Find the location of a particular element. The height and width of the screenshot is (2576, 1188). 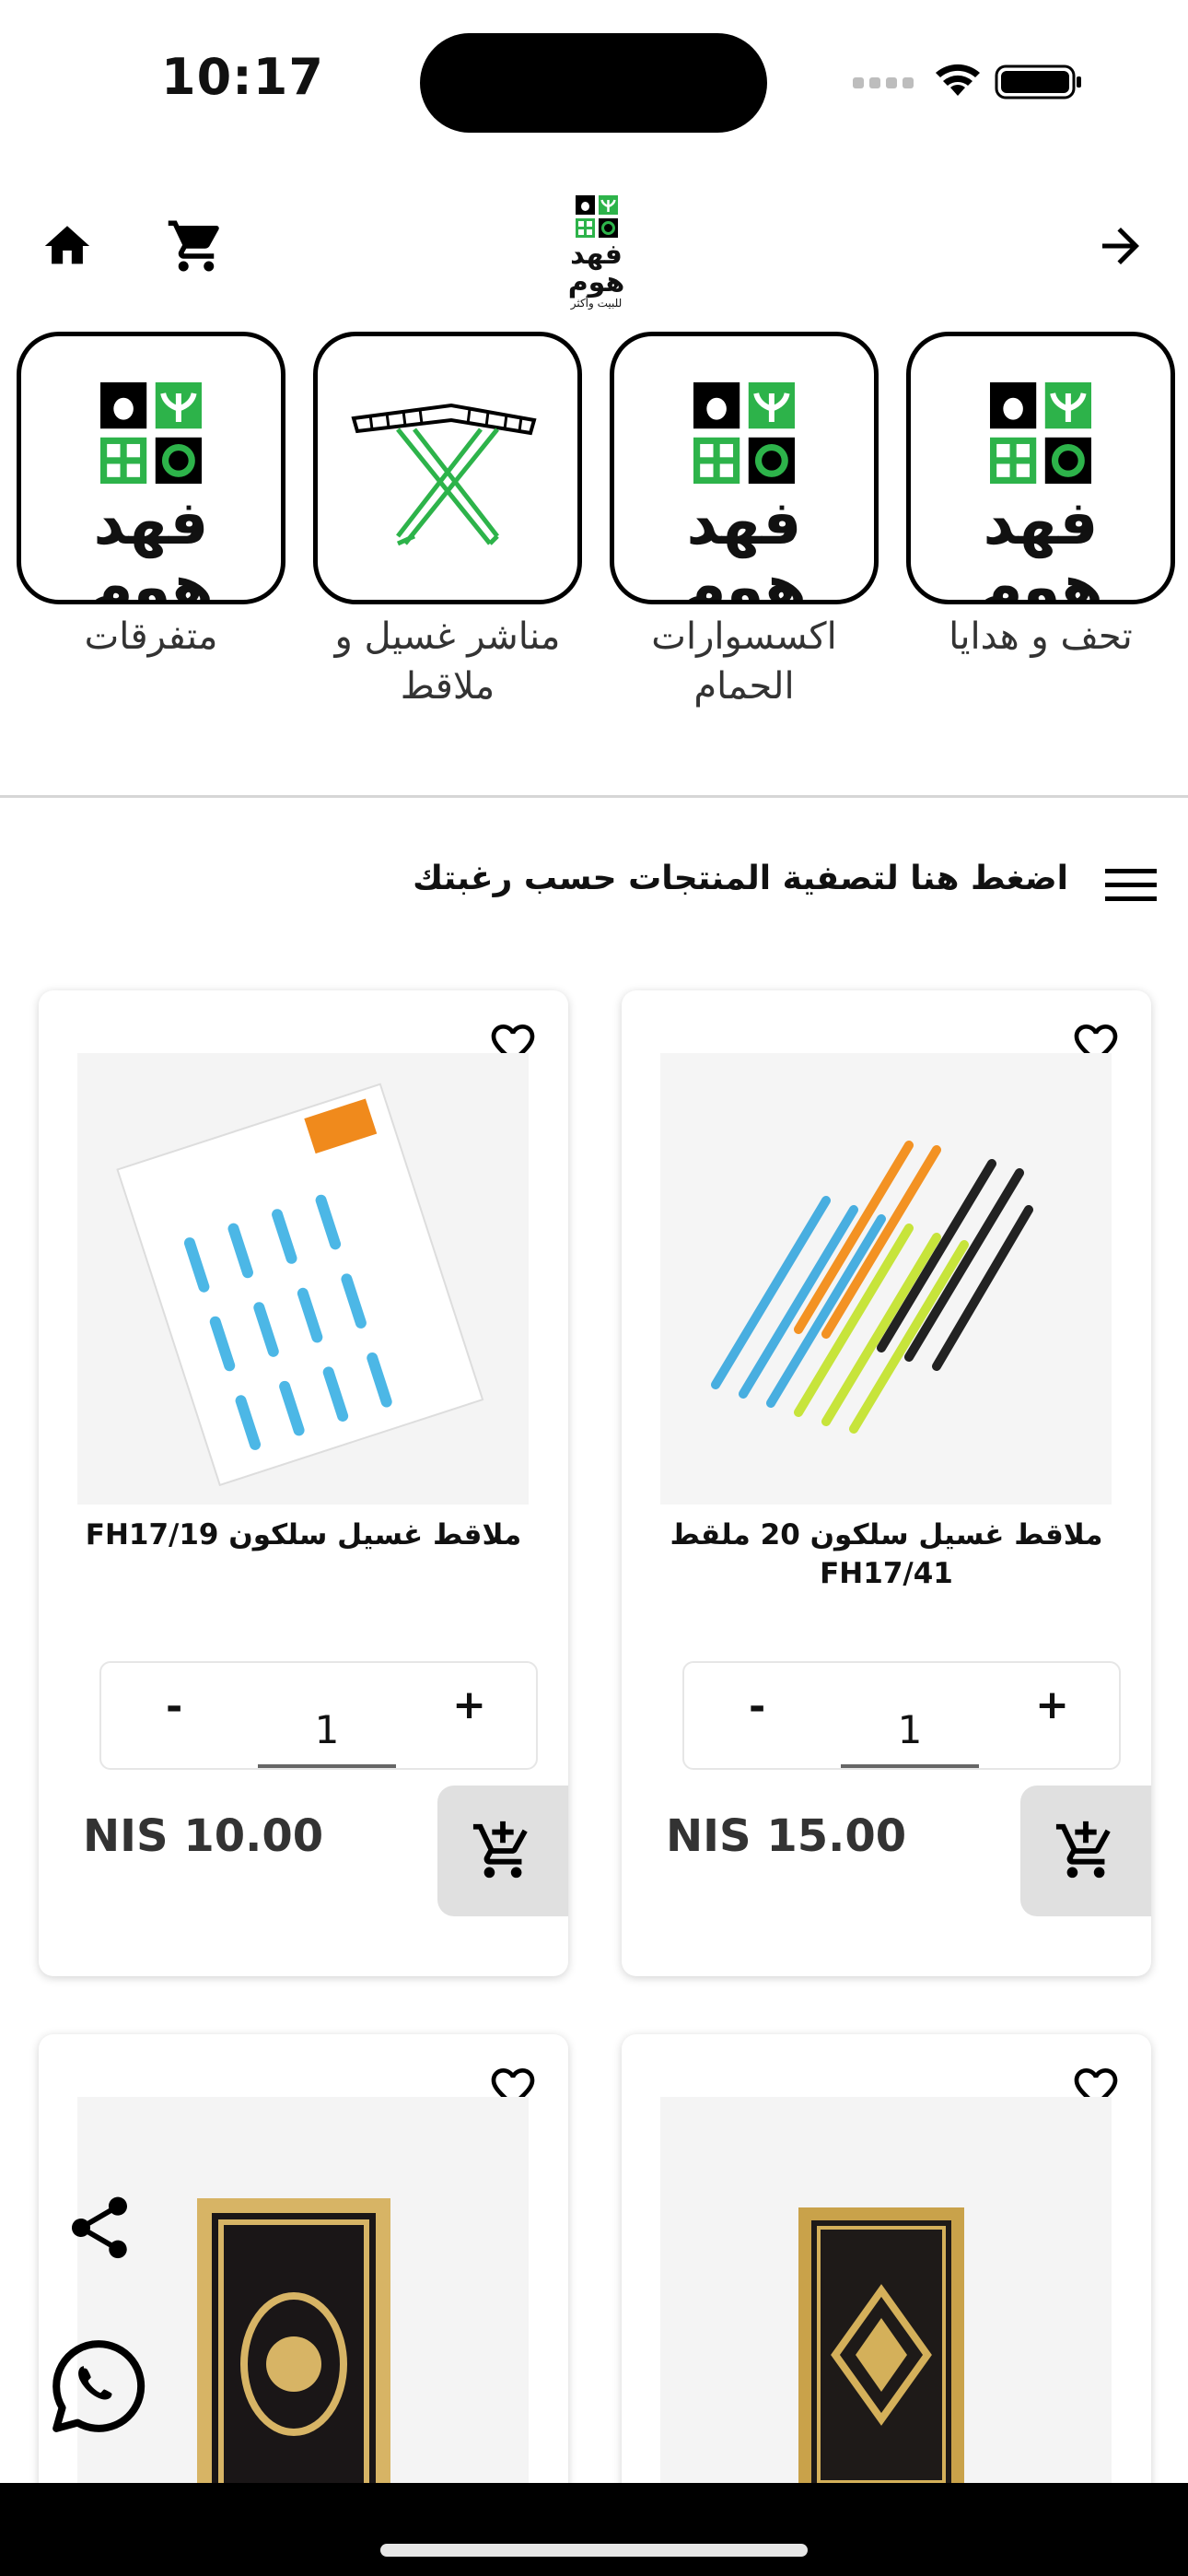

back-button is located at coordinates (1120, 246).